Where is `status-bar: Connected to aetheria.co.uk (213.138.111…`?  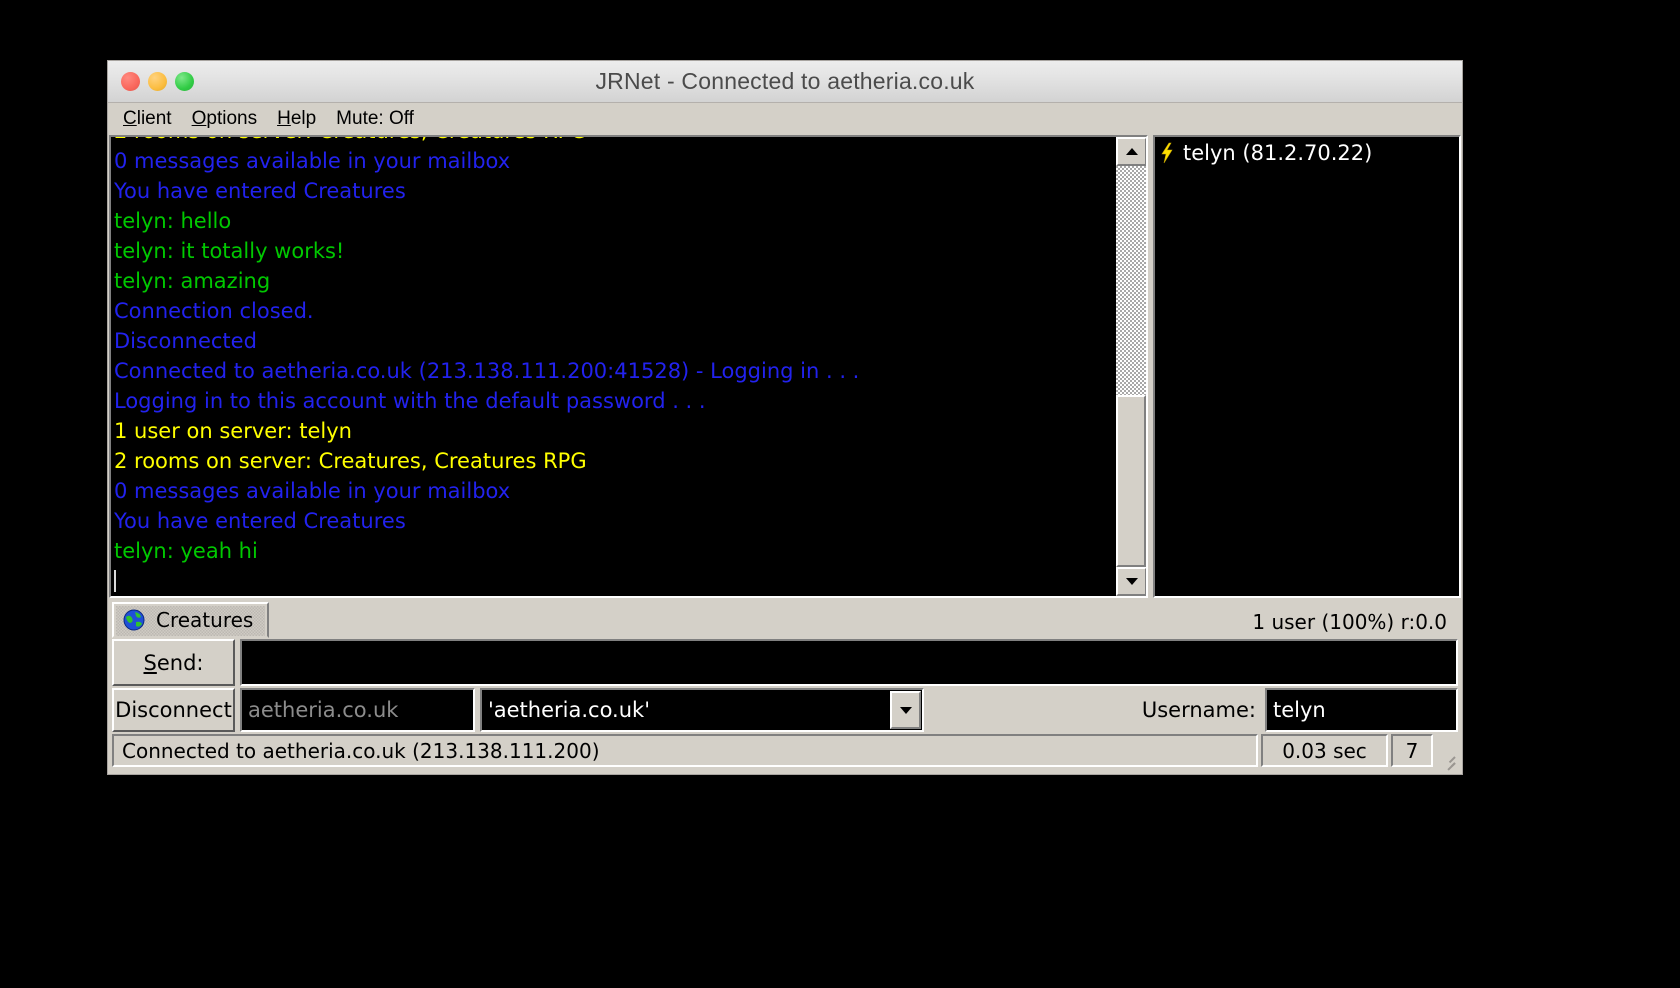 status-bar: Connected to aetheria.co.uk (213.138.111… is located at coordinates (785, 751).